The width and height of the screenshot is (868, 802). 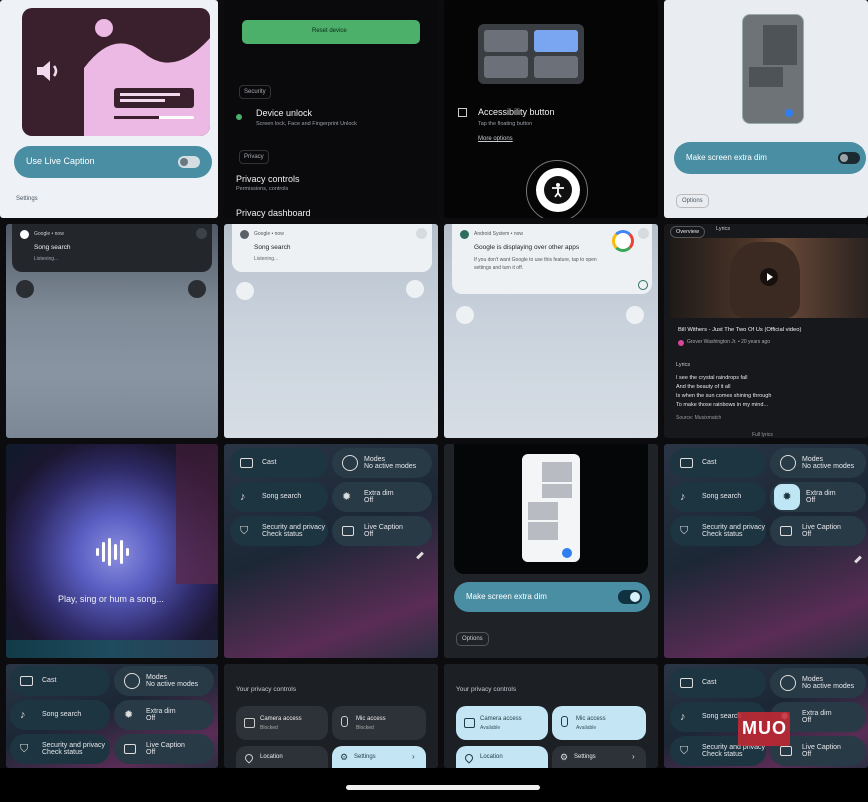 I want to click on privacy-dashboard: Privacy dashboard, so click(x=273, y=213).